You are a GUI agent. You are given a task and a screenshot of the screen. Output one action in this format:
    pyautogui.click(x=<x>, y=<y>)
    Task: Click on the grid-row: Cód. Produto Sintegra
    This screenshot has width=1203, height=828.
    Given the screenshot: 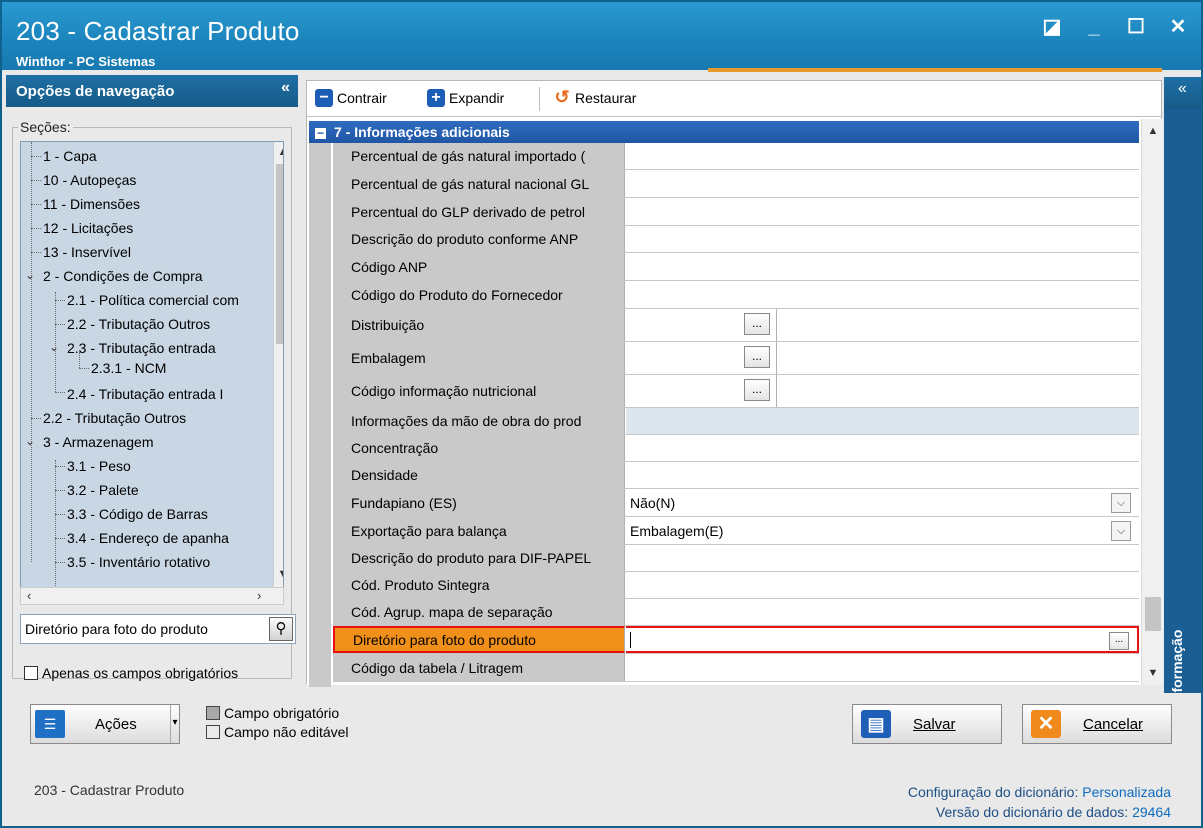 What is the action you would take?
    pyautogui.click(x=736, y=585)
    